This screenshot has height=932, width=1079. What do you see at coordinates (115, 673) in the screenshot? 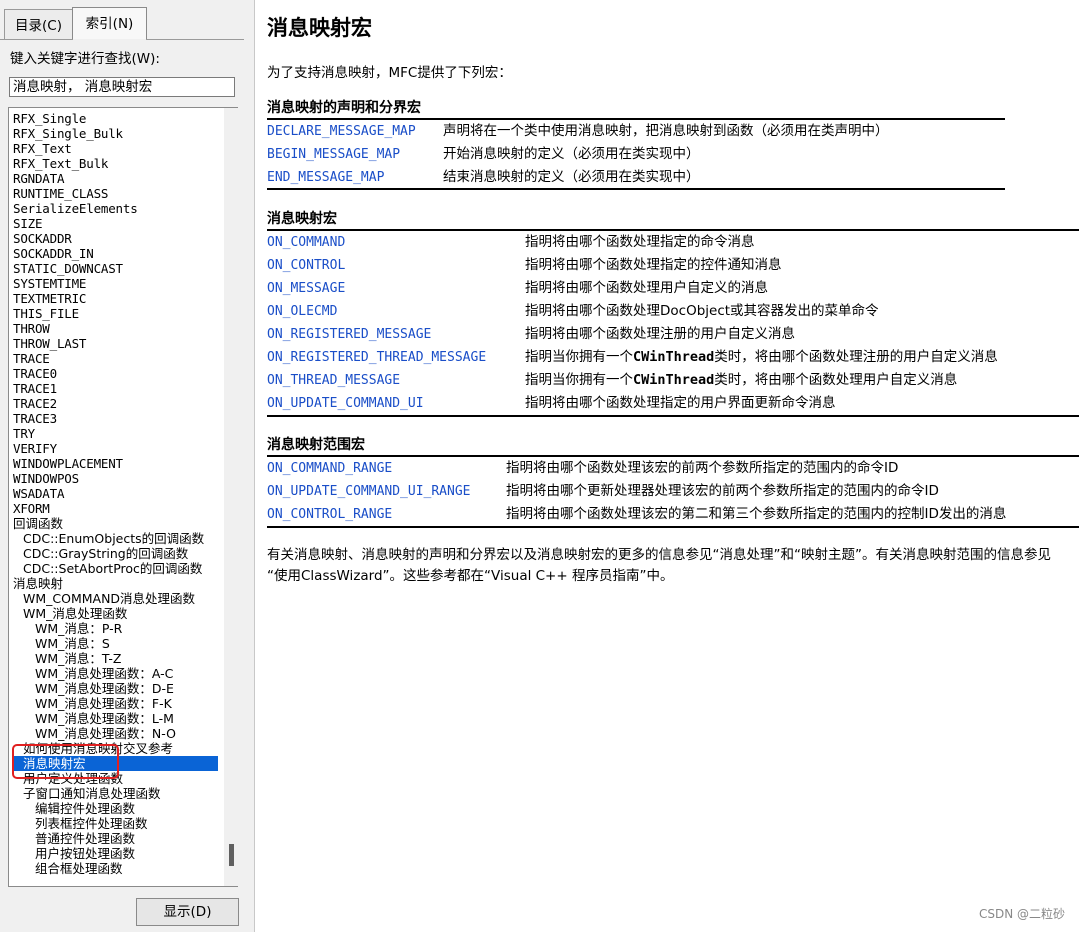
I see `index-item: WM_消息处理函数：A-C` at bounding box center [115, 673].